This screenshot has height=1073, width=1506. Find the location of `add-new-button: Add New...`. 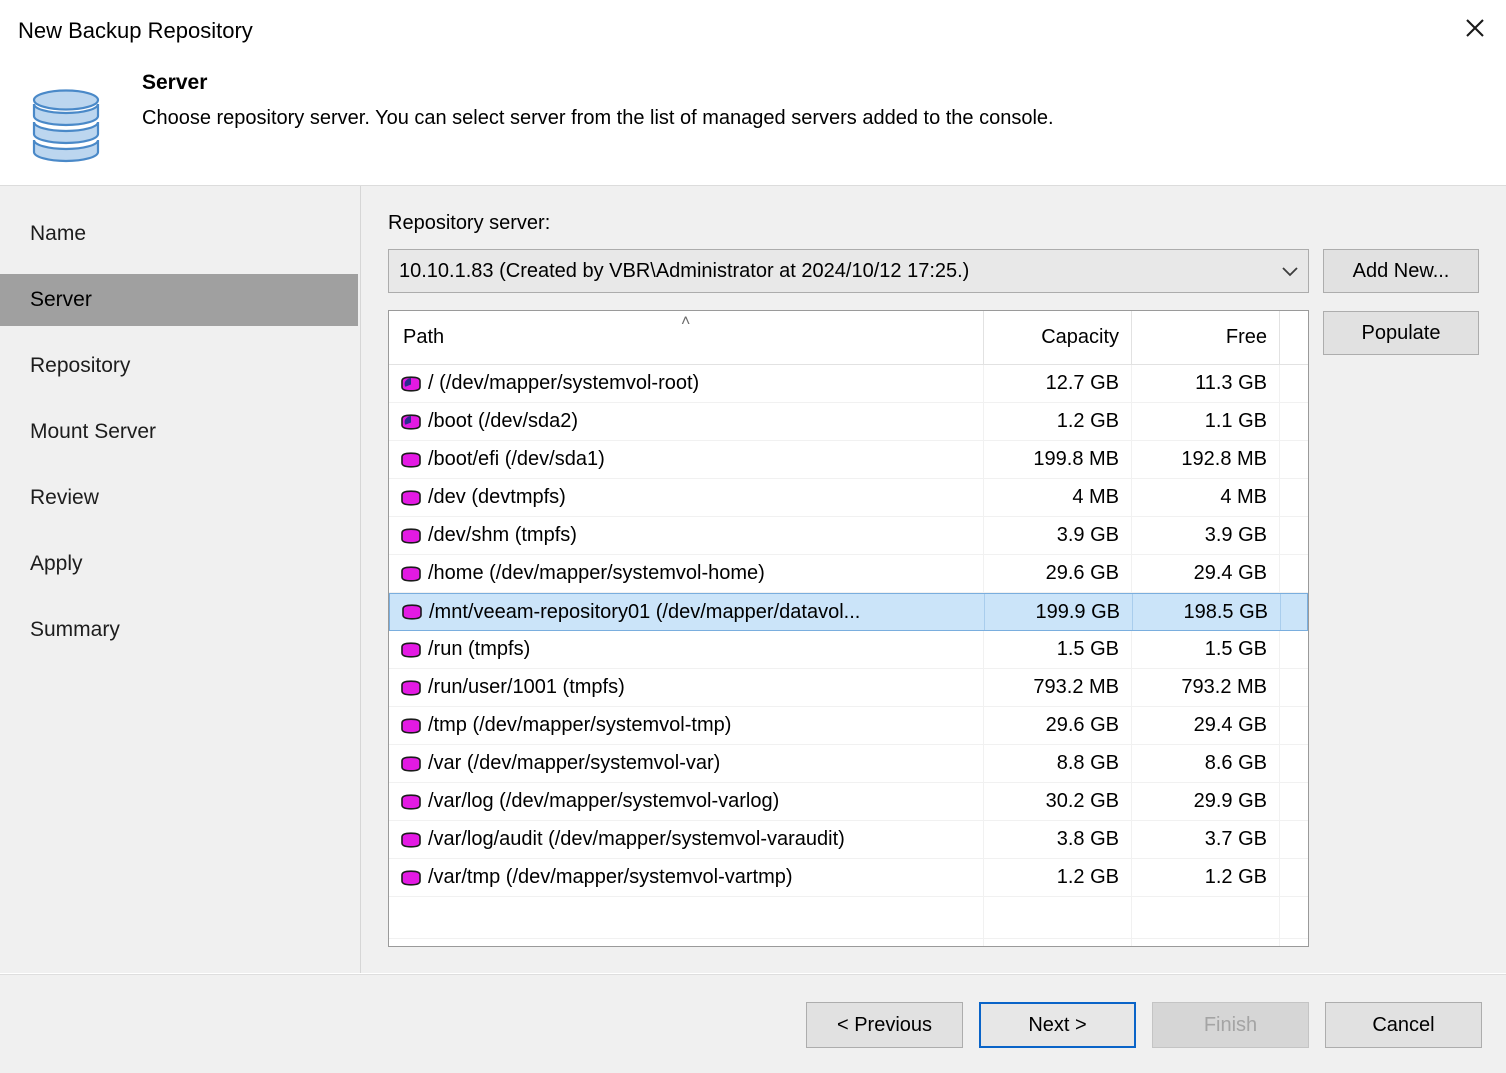

add-new-button: Add New... is located at coordinates (1401, 271).